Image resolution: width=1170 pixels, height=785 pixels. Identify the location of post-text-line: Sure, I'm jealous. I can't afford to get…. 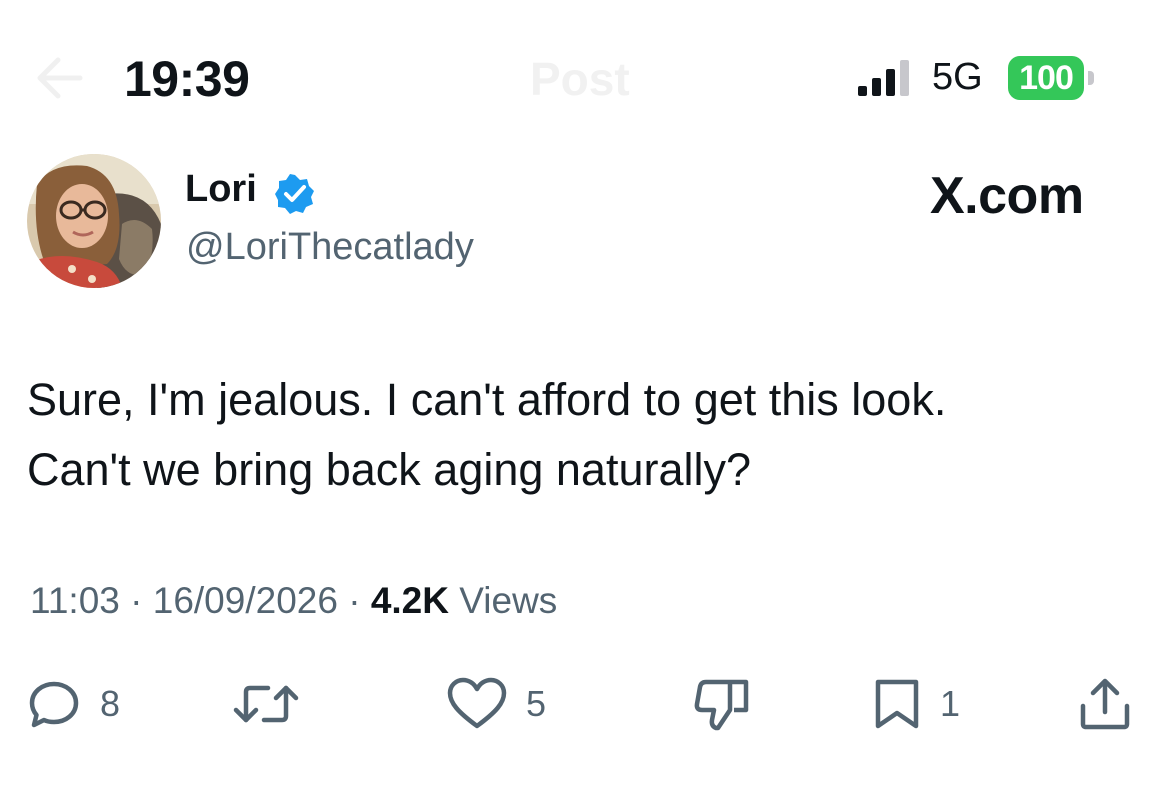
(487, 399).